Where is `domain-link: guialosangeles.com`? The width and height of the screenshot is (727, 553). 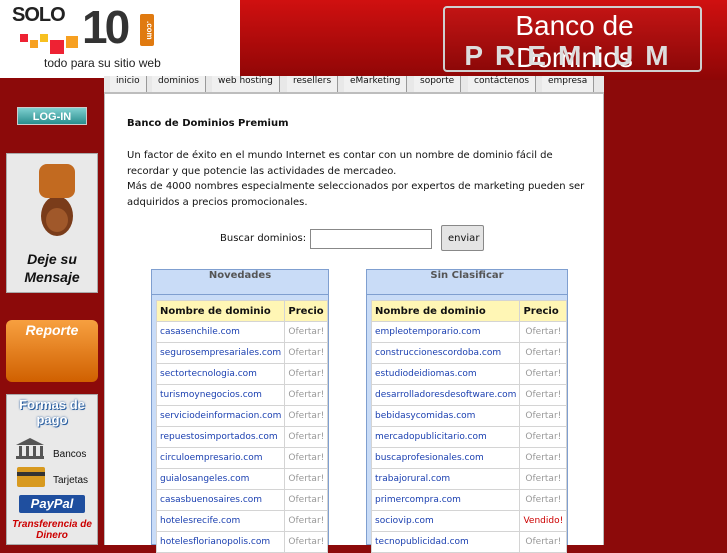 domain-link: guialosangeles.com is located at coordinates (220, 479).